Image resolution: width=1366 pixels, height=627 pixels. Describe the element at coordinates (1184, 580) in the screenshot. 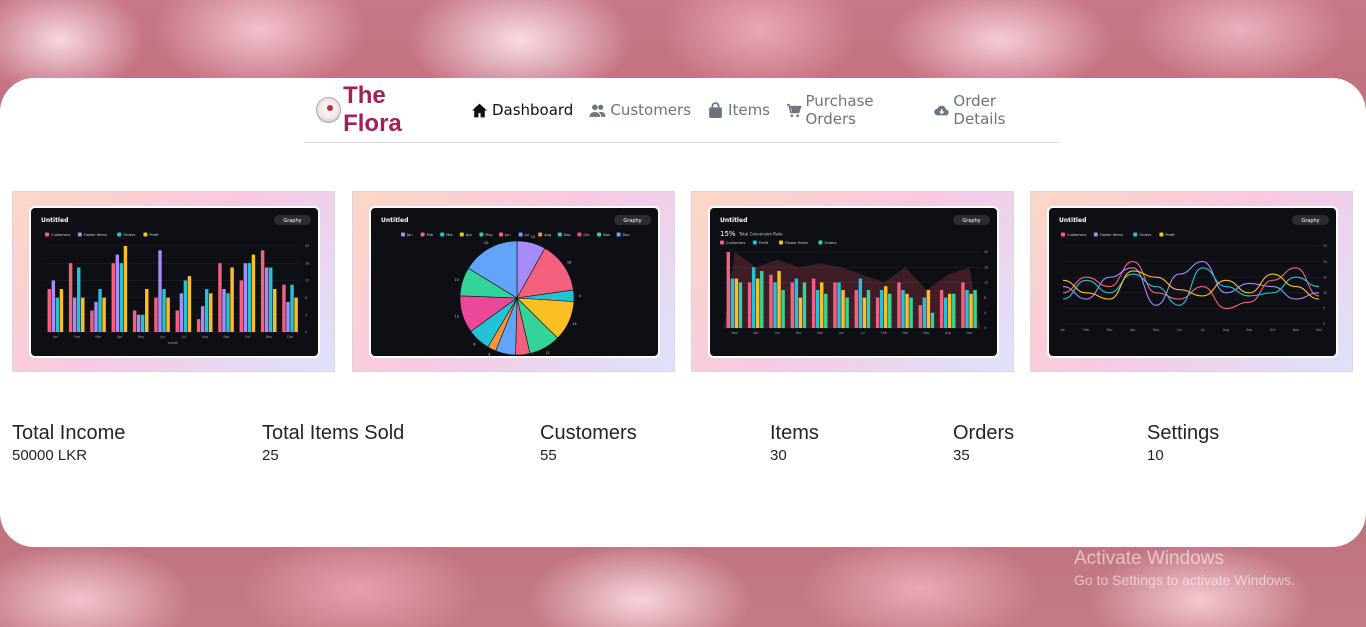

I see `watermark-subtitle: Go to Settings to activate Windows.` at that location.